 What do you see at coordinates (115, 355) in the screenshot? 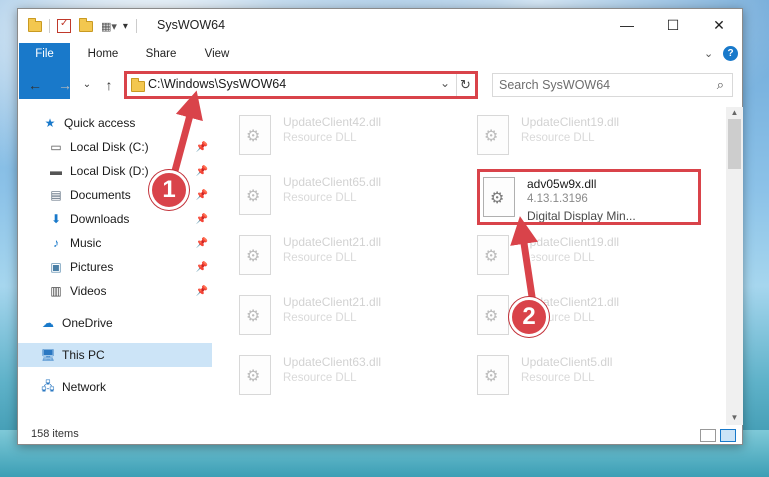
I see `sidebar-item-this-pc: 🖥 This PC` at bounding box center [115, 355].